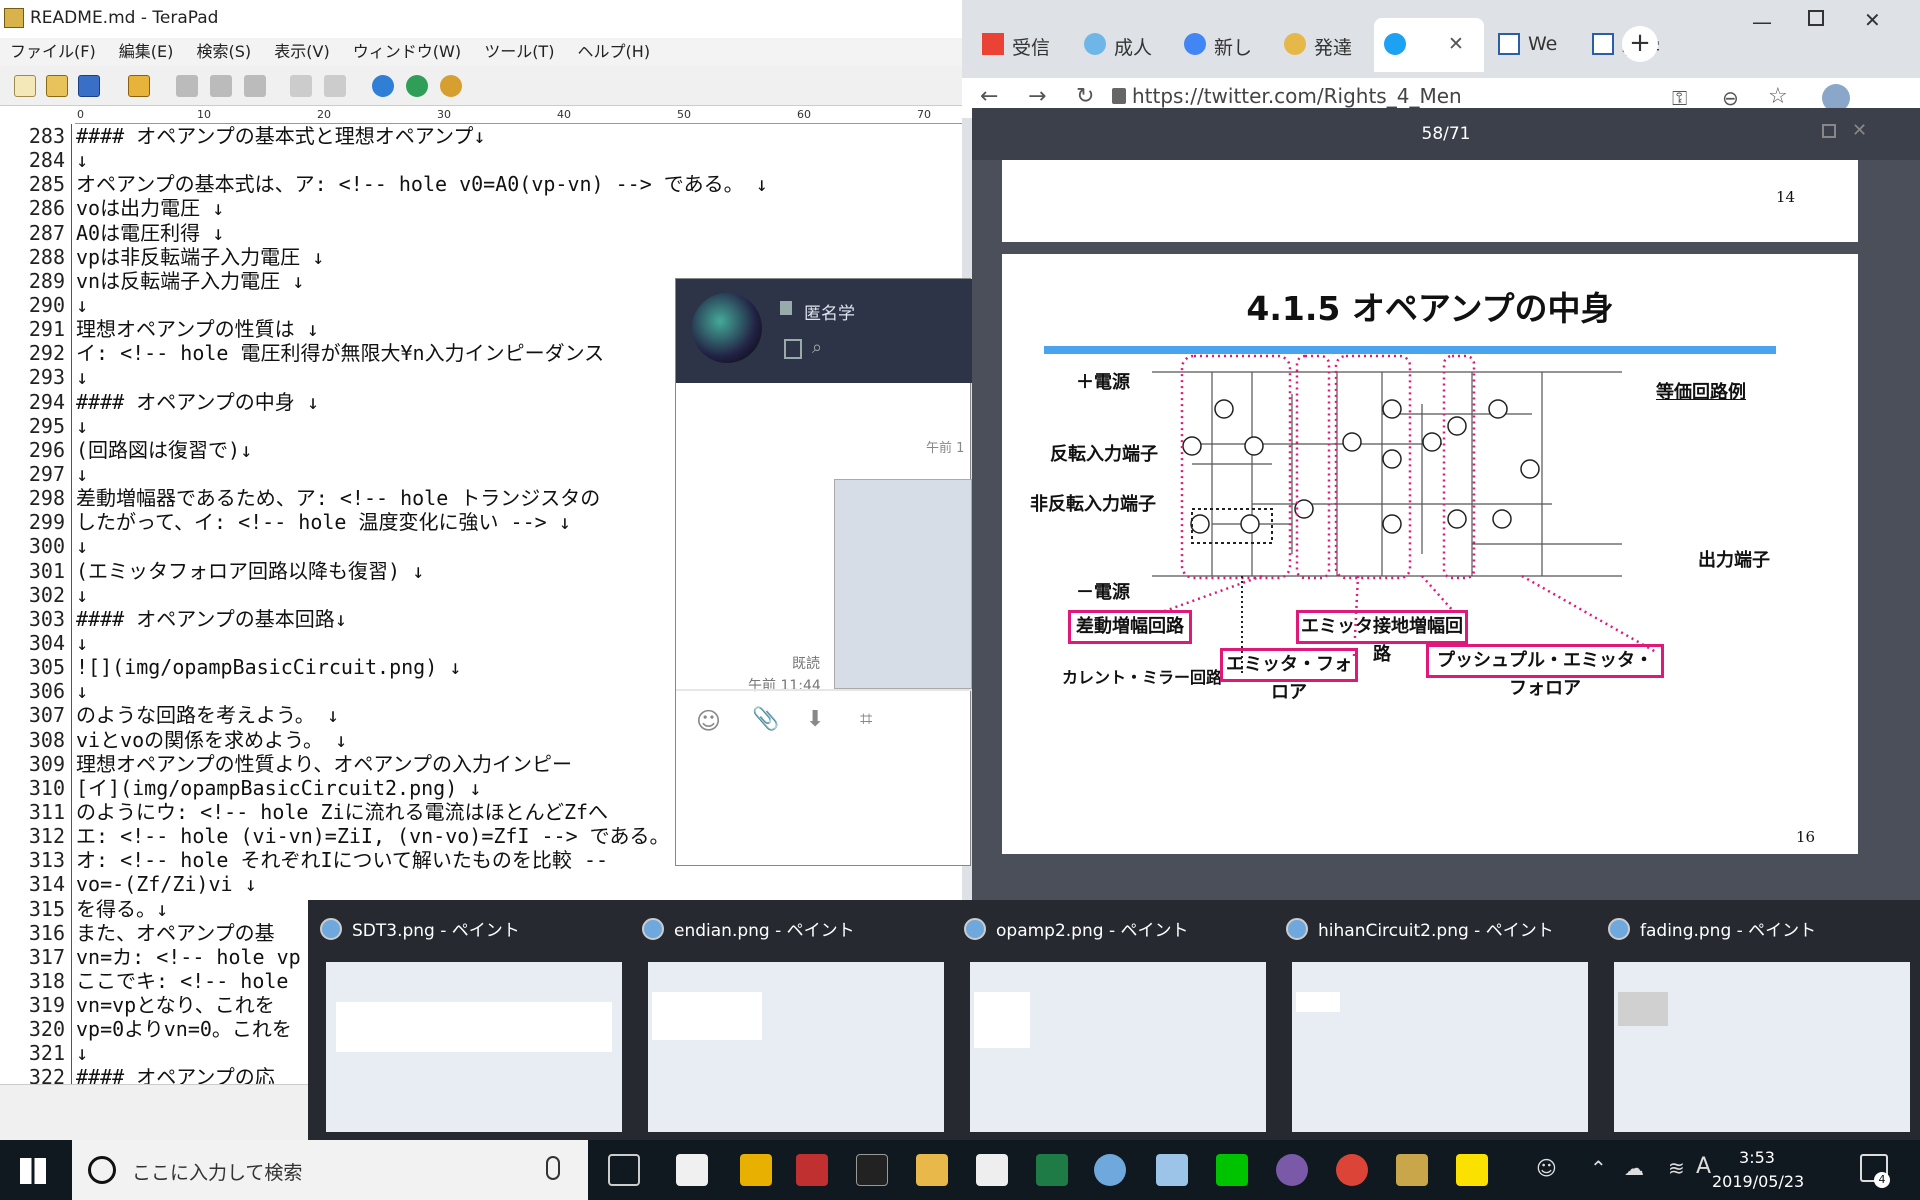  Describe the element at coordinates (806, 664) in the screenshot. I see `read-indicator: 既読` at that location.